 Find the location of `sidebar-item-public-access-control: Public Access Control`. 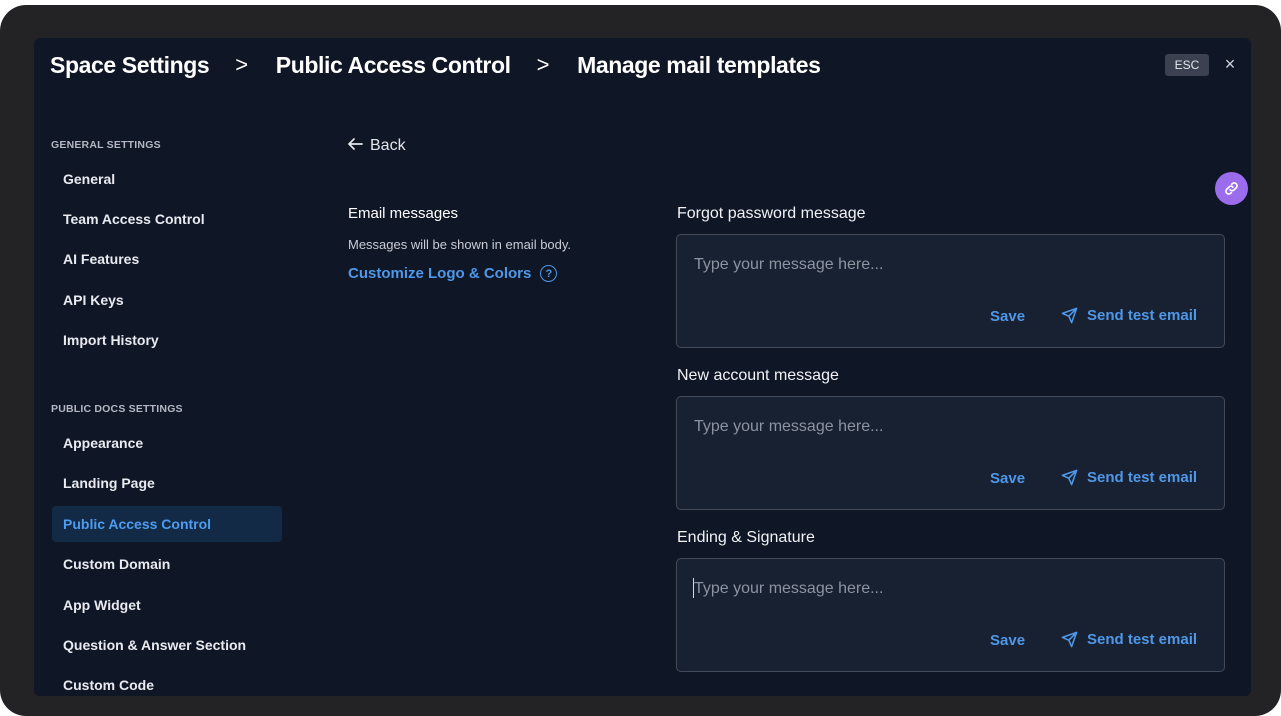

sidebar-item-public-access-control: Public Access Control is located at coordinates (167, 524).